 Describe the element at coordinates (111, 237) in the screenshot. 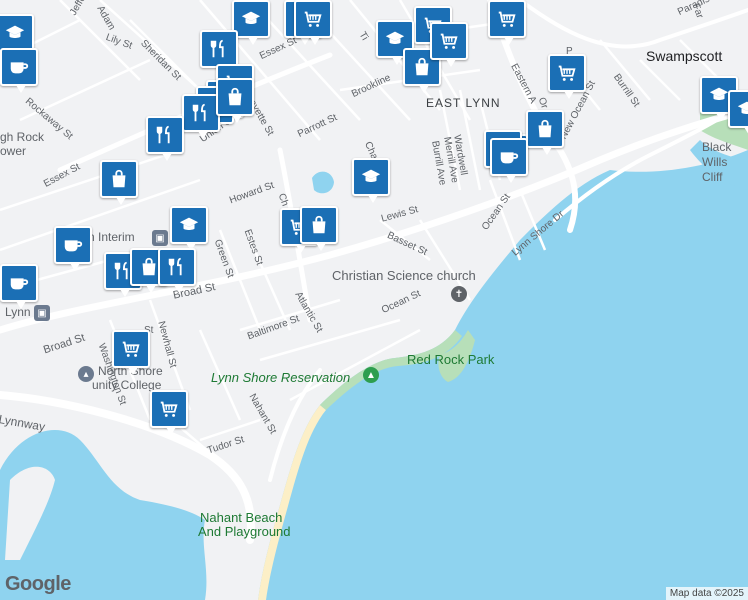

I see `lynn-interim-label: n Interim` at that location.